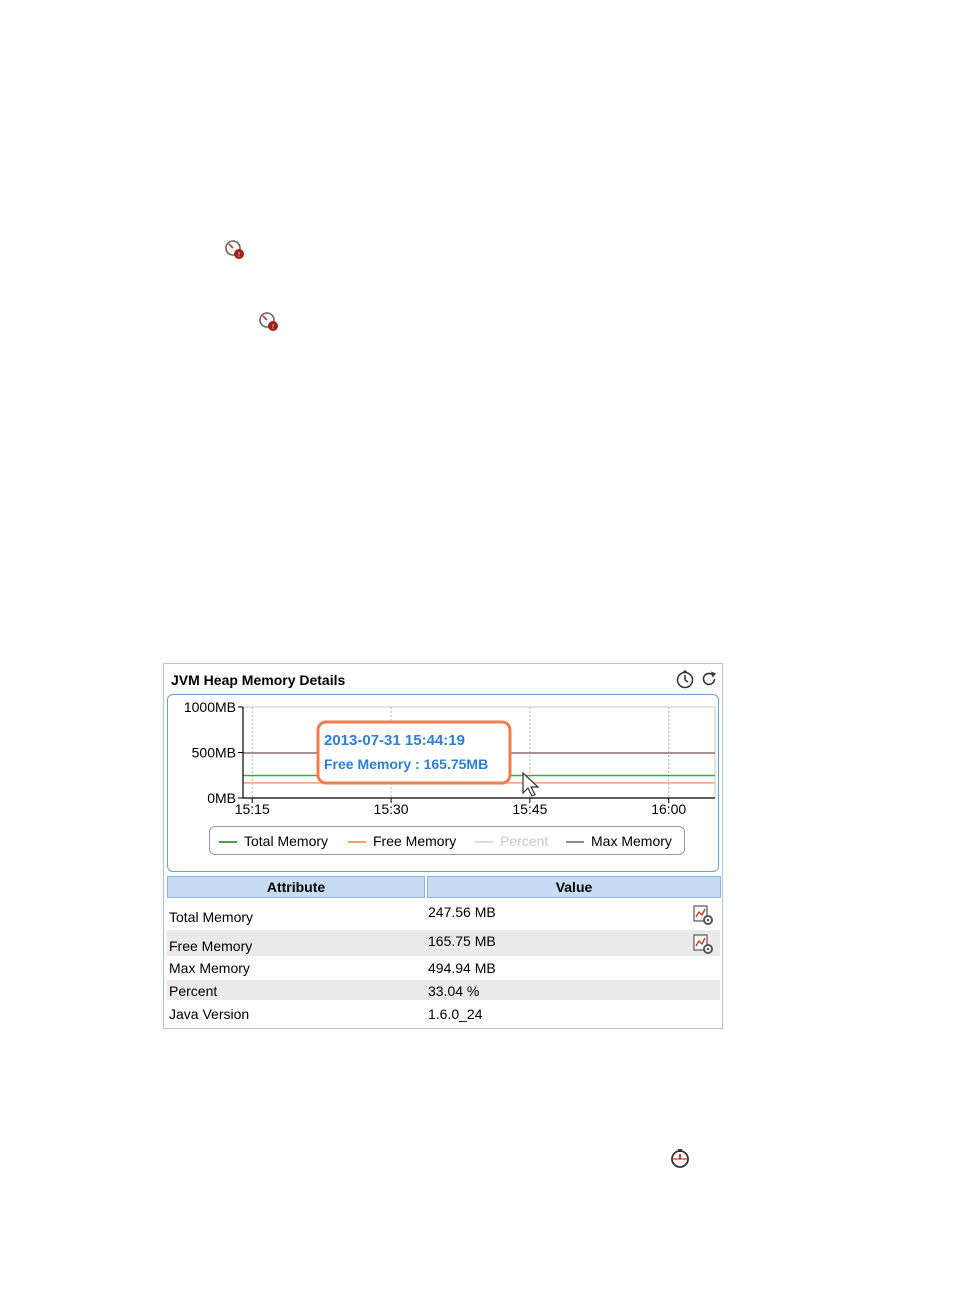 The height and width of the screenshot is (1296, 954). I want to click on legend-label: Percent, so click(524, 841).